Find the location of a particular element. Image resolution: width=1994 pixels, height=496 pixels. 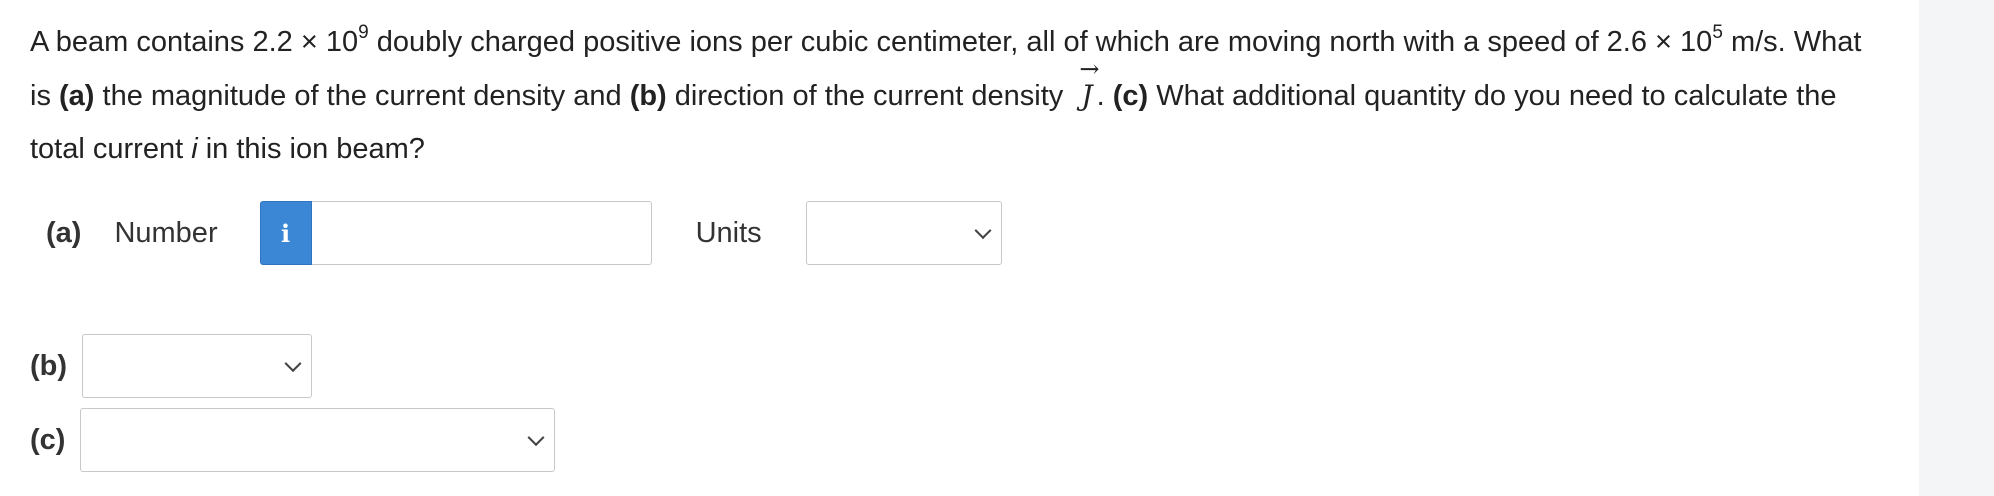

exponent: 9 is located at coordinates (363, 33).